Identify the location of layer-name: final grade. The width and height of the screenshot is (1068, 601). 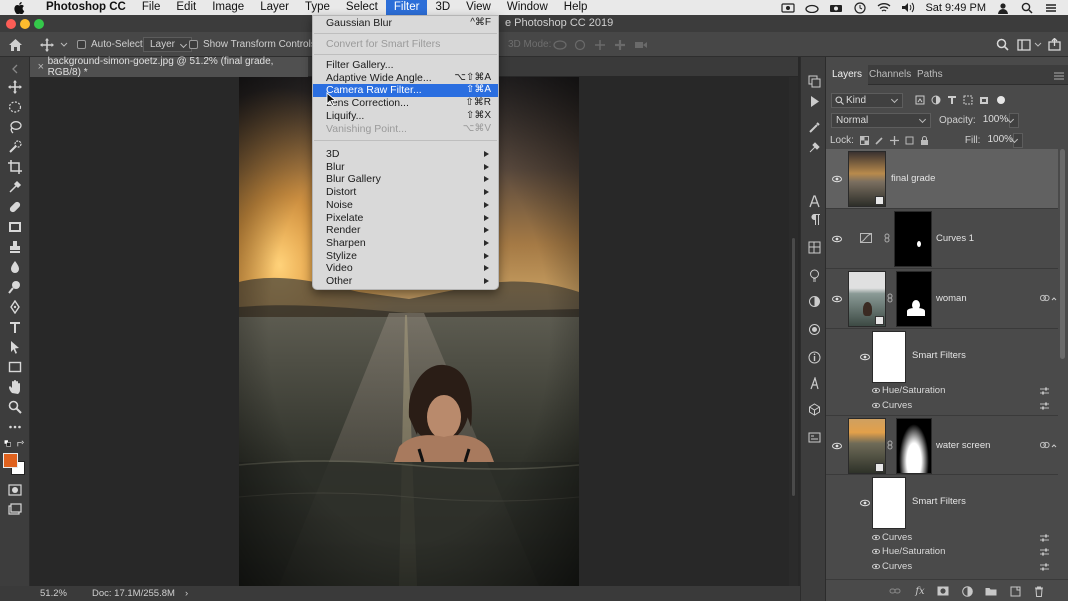
(913, 178).